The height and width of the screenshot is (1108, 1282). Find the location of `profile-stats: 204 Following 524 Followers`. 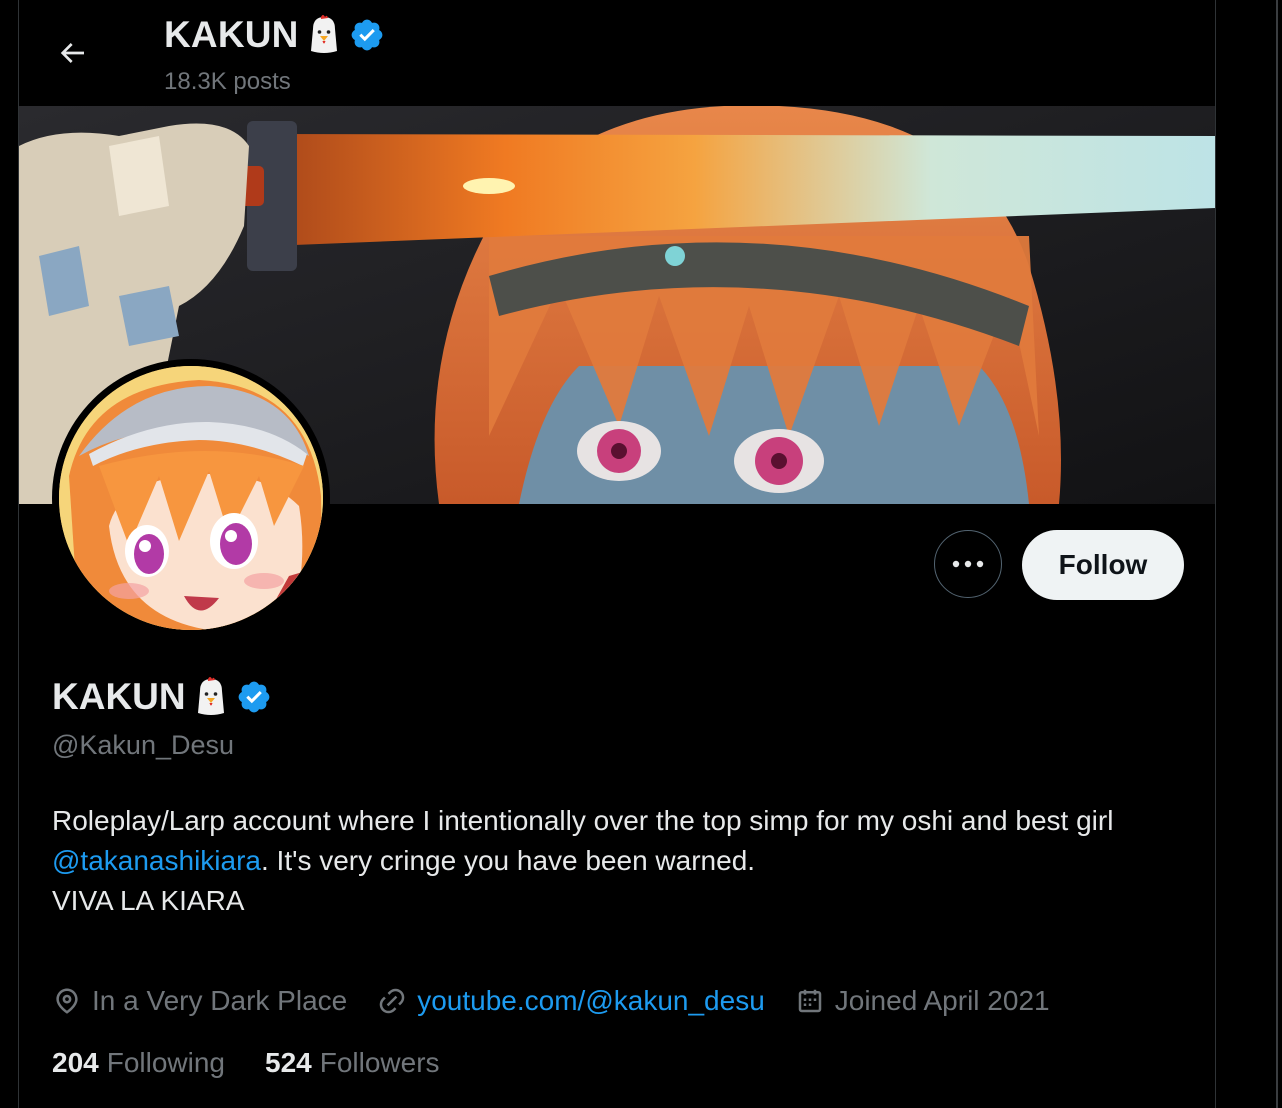

profile-stats: 204 Following 524 Followers is located at coordinates (266, 1063).